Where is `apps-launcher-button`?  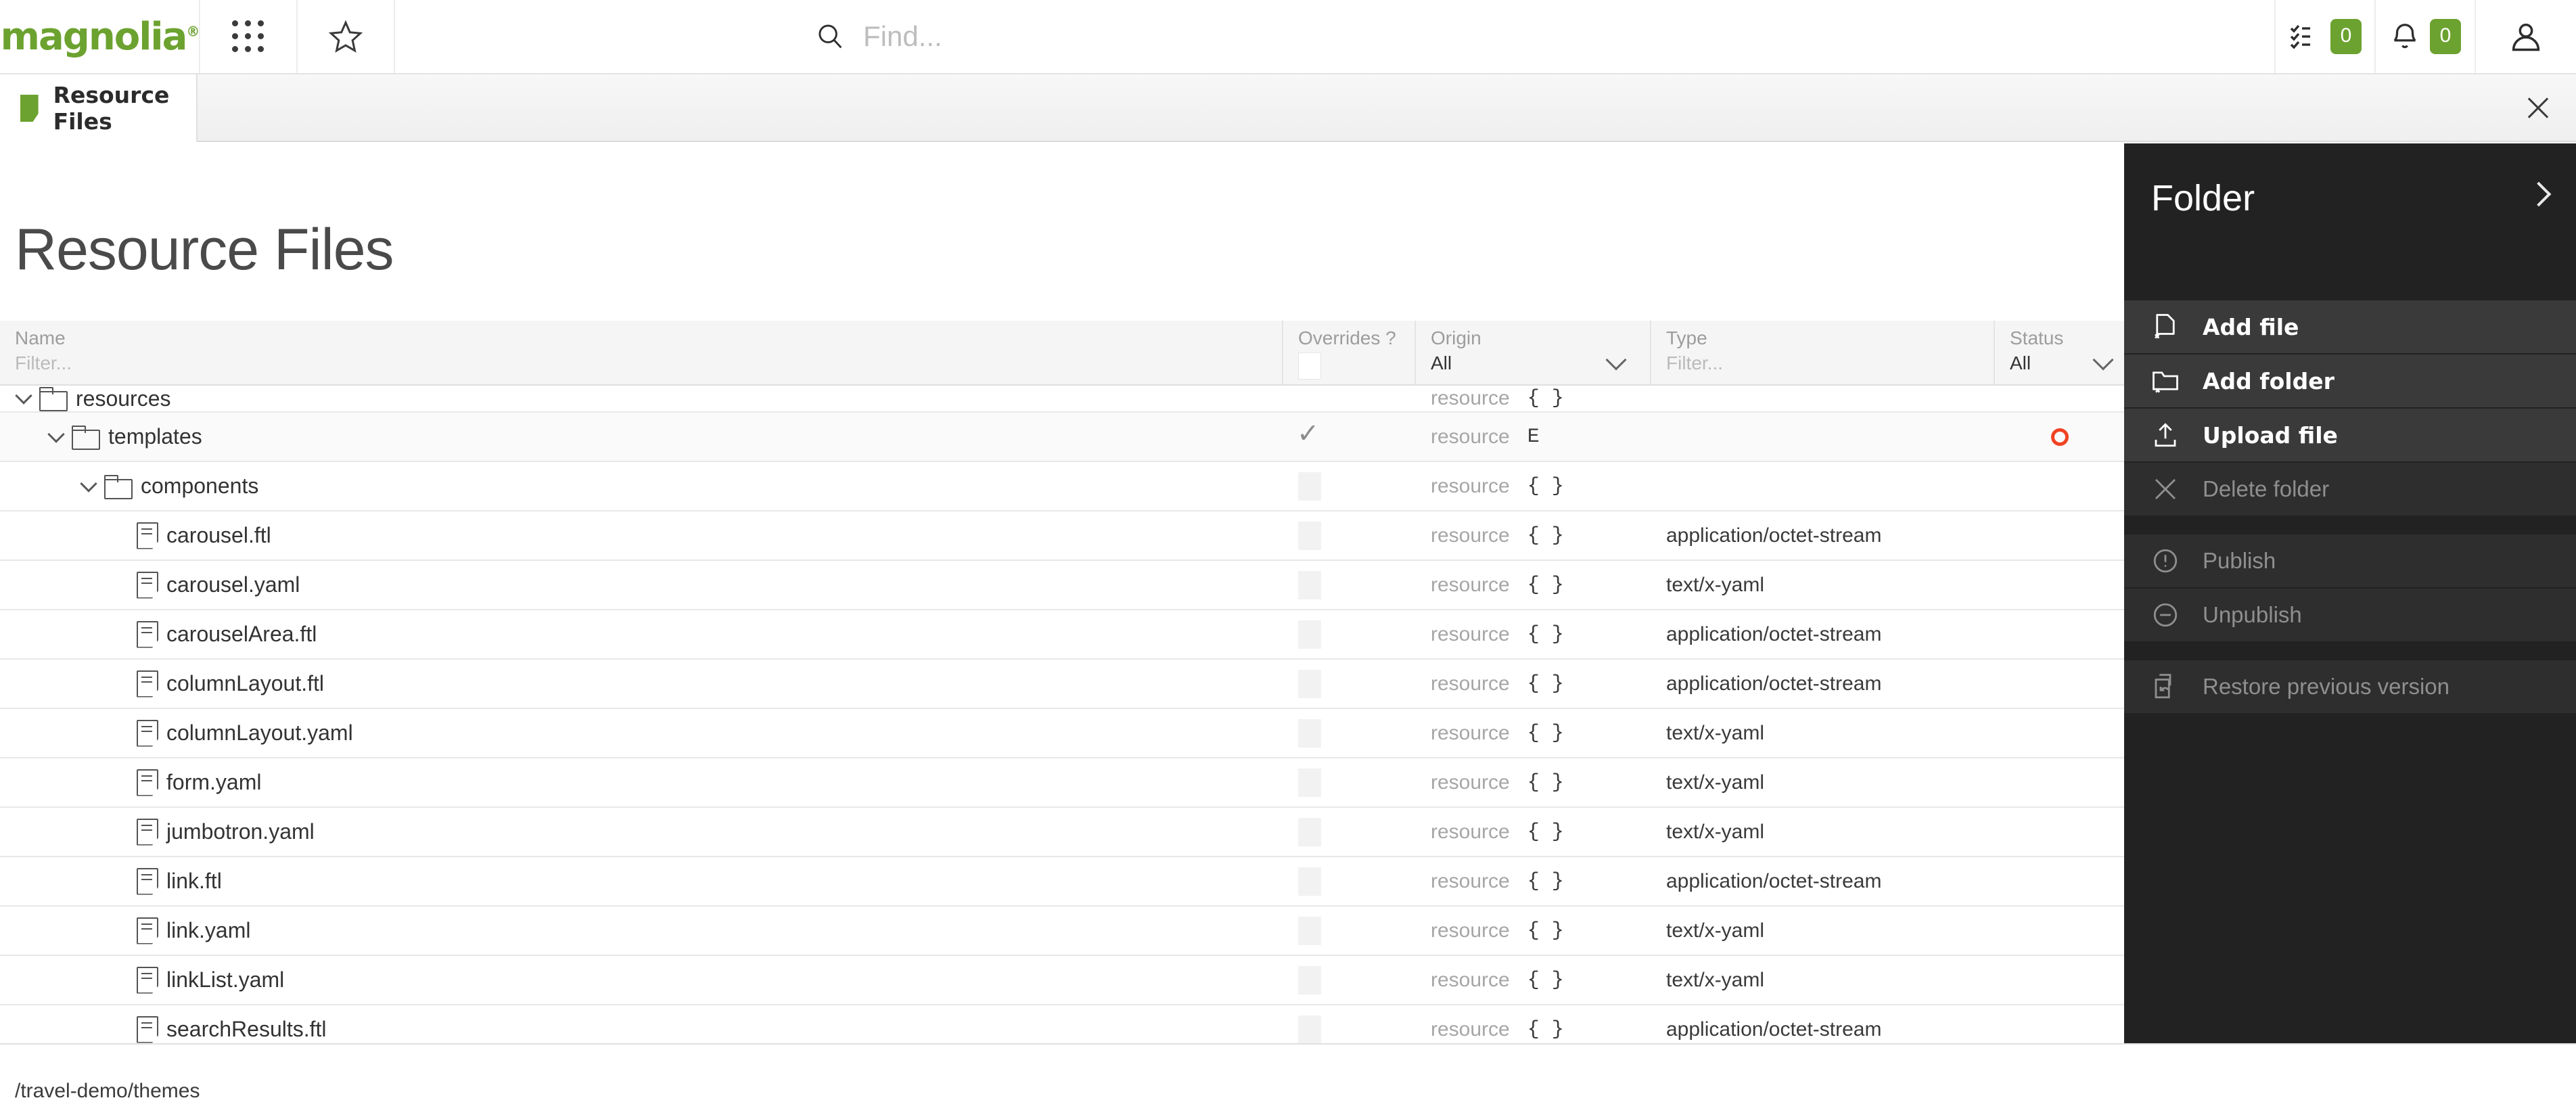
apps-launcher-button is located at coordinates (249, 36).